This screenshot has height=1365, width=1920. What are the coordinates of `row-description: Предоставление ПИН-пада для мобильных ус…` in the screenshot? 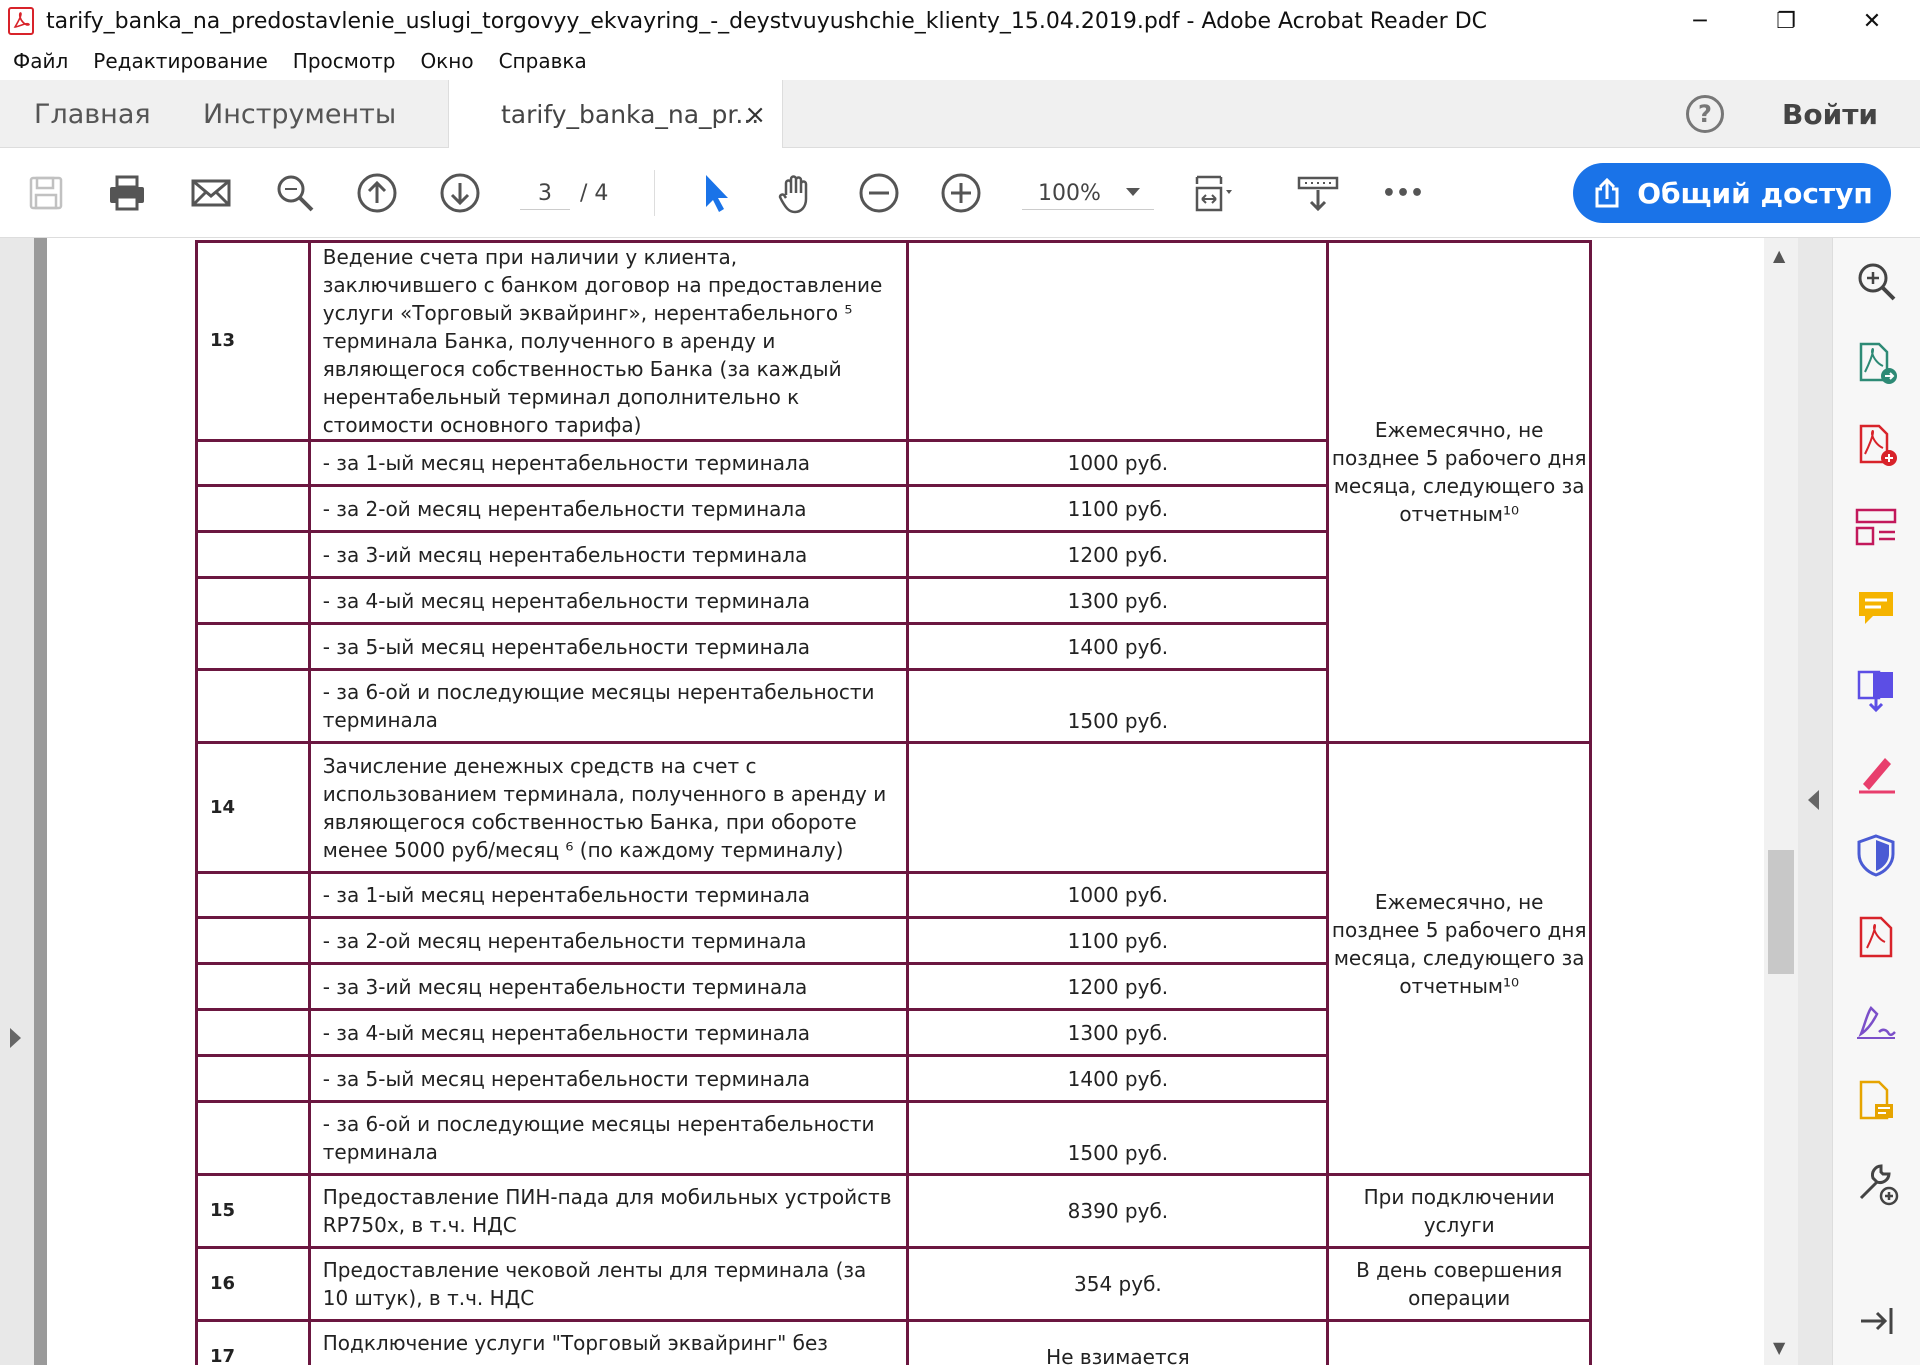 It's located at (608, 1211).